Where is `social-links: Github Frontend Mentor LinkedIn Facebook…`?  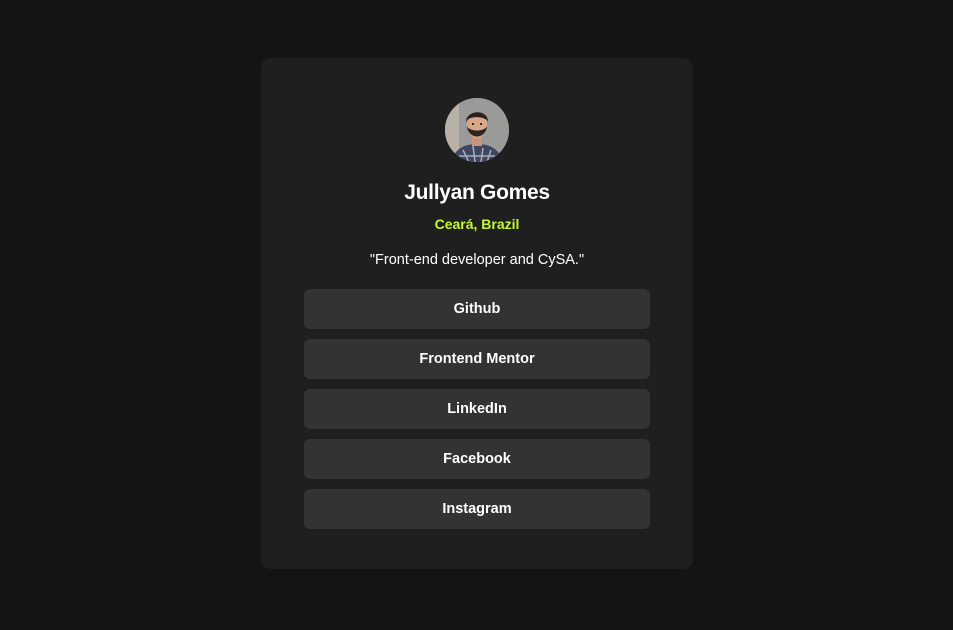 social-links: Github Frontend Mentor LinkedIn Facebook… is located at coordinates (477, 414).